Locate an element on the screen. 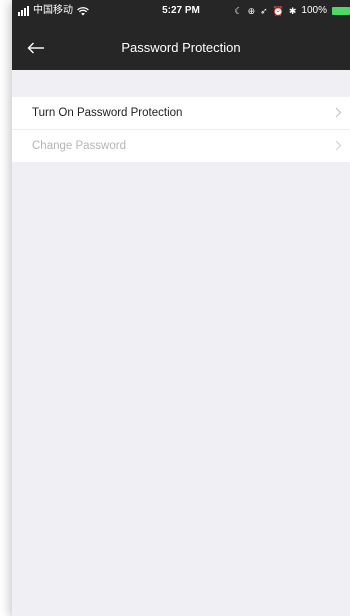 This screenshot has width=350, height=616. signal-strength-icon is located at coordinates (23, 11).